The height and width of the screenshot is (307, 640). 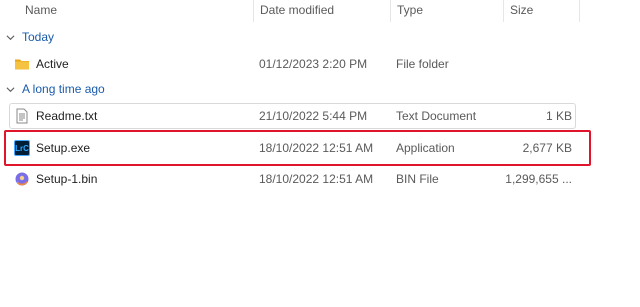 What do you see at coordinates (22, 116) in the screenshot?
I see `text-document-icon` at bounding box center [22, 116].